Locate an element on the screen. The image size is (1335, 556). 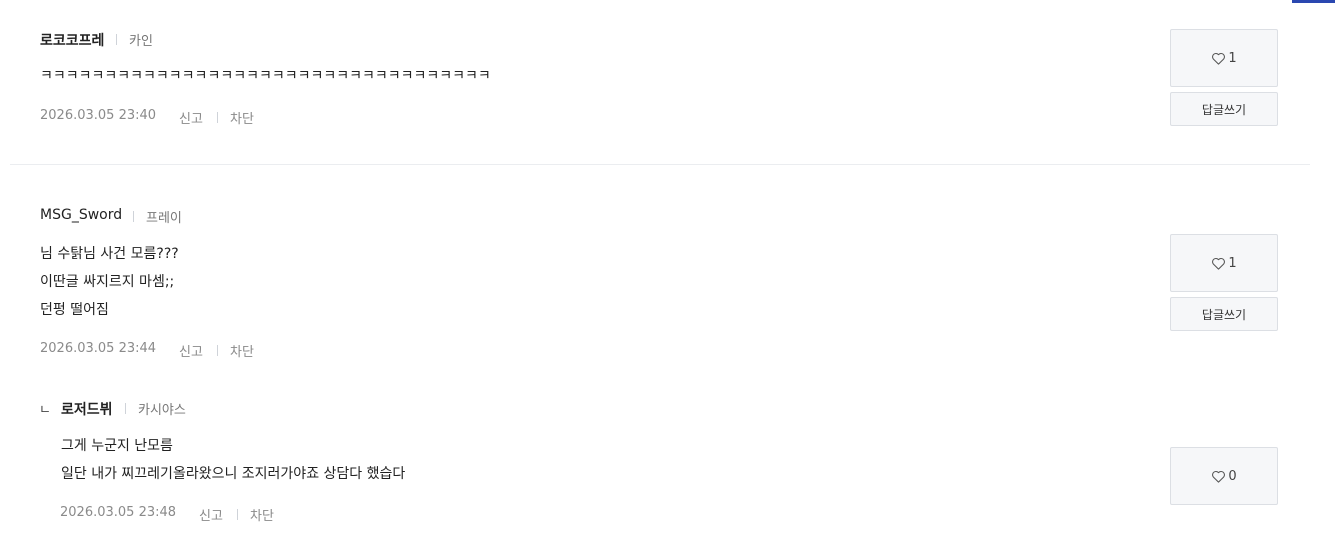
like-button: 0 is located at coordinates (1224, 476).